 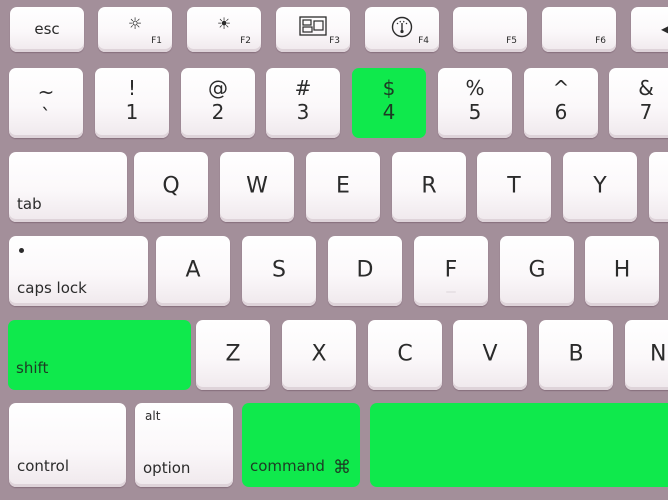 I want to click on key-label: option, so click(x=167, y=468).